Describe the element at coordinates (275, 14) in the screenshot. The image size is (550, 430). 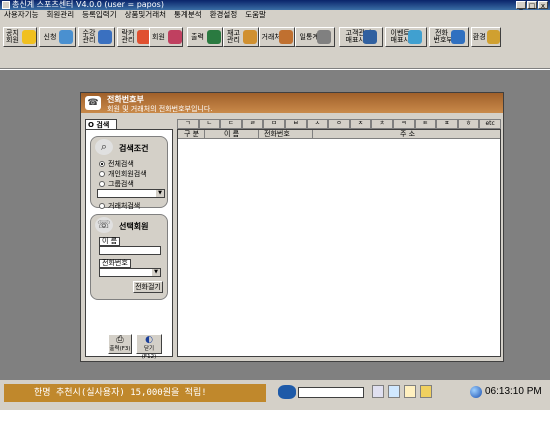
I see `menu-bar: 사용자기능 회원관리 등록입력기 상품및거래처 통계분석 환경설정 도움말` at that location.